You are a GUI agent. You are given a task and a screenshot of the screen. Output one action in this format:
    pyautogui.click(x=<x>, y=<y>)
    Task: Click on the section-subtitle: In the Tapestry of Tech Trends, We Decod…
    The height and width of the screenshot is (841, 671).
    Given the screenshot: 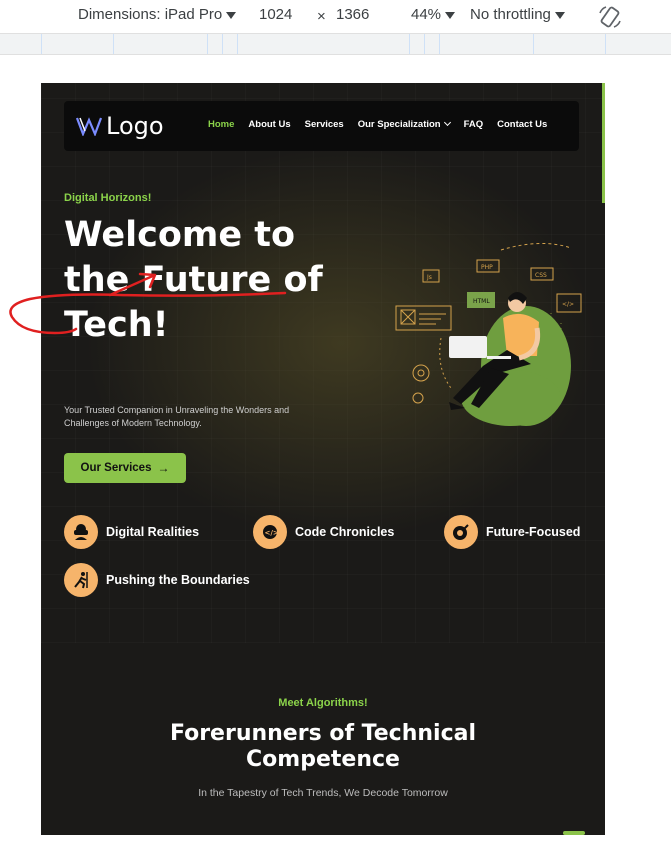 What is the action you would take?
    pyautogui.click(x=323, y=793)
    